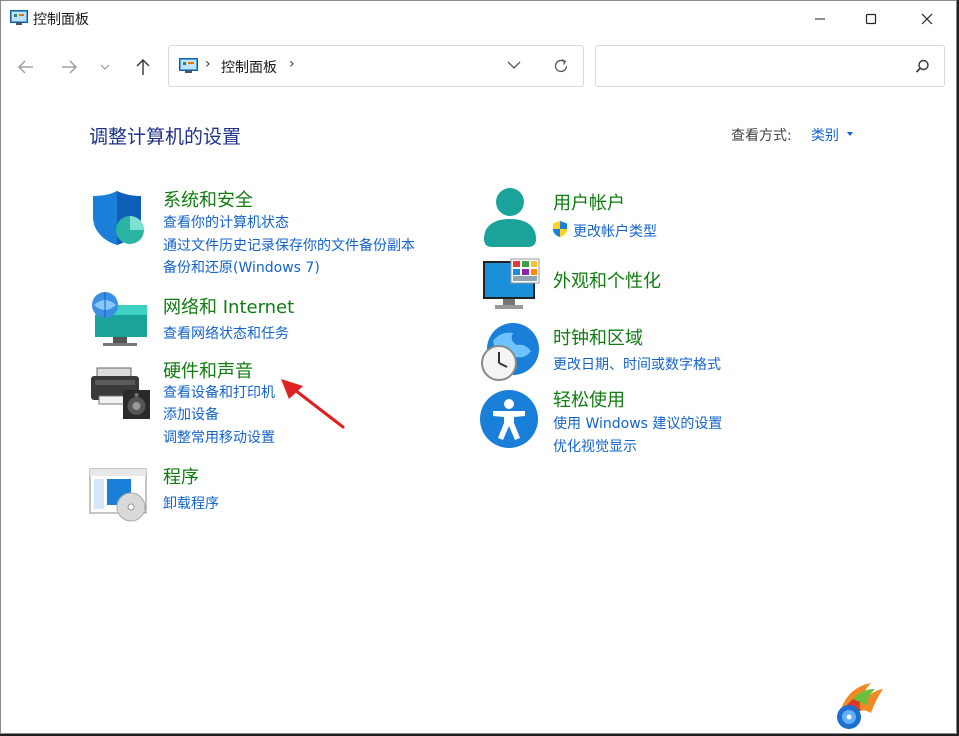  Describe the element at coordinates (226, 222) in the screenshot. I see `link-view-computer-status: 查看你的计算机状态` at that location.